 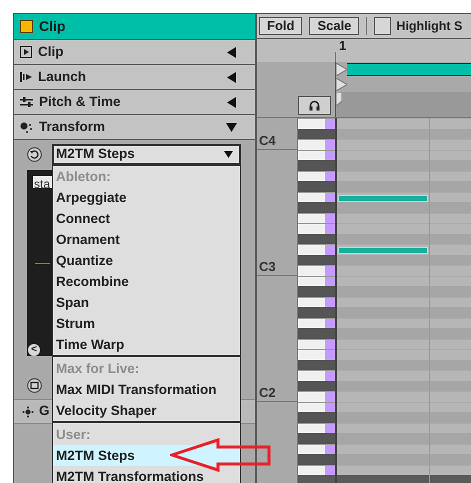 What do you see at coordinates (34, 385) in the screenshot?
I see `bracket-circle-icon` at bounding box center [34, 385].